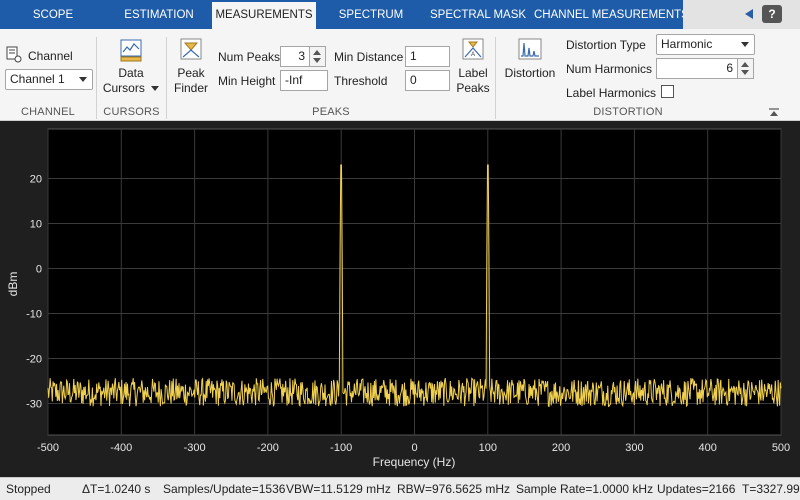 The image size is (800, 500). Describe the element at coordinates (746, 68) in the screenshot. I see `num-harmonics-stepper` at that location.